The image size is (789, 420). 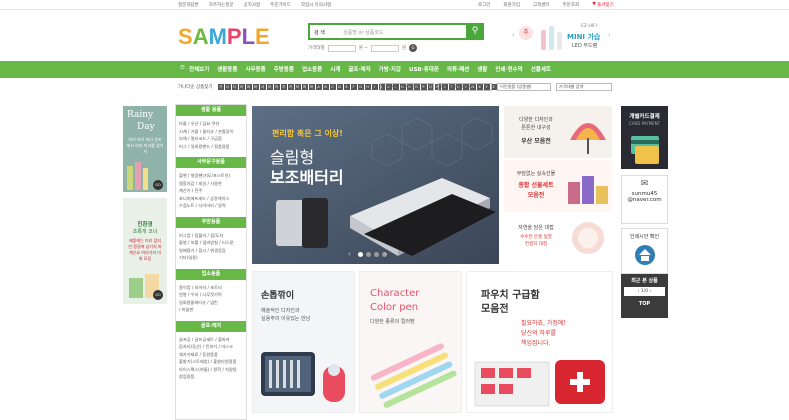 What do you see at coordinates (561, 37) in the screenshot?
I see `mini-promo-banner: ‹ 추 EZ-HIFI MINI 가습 LED 무드램 ›` at bounding box center [561, 37].